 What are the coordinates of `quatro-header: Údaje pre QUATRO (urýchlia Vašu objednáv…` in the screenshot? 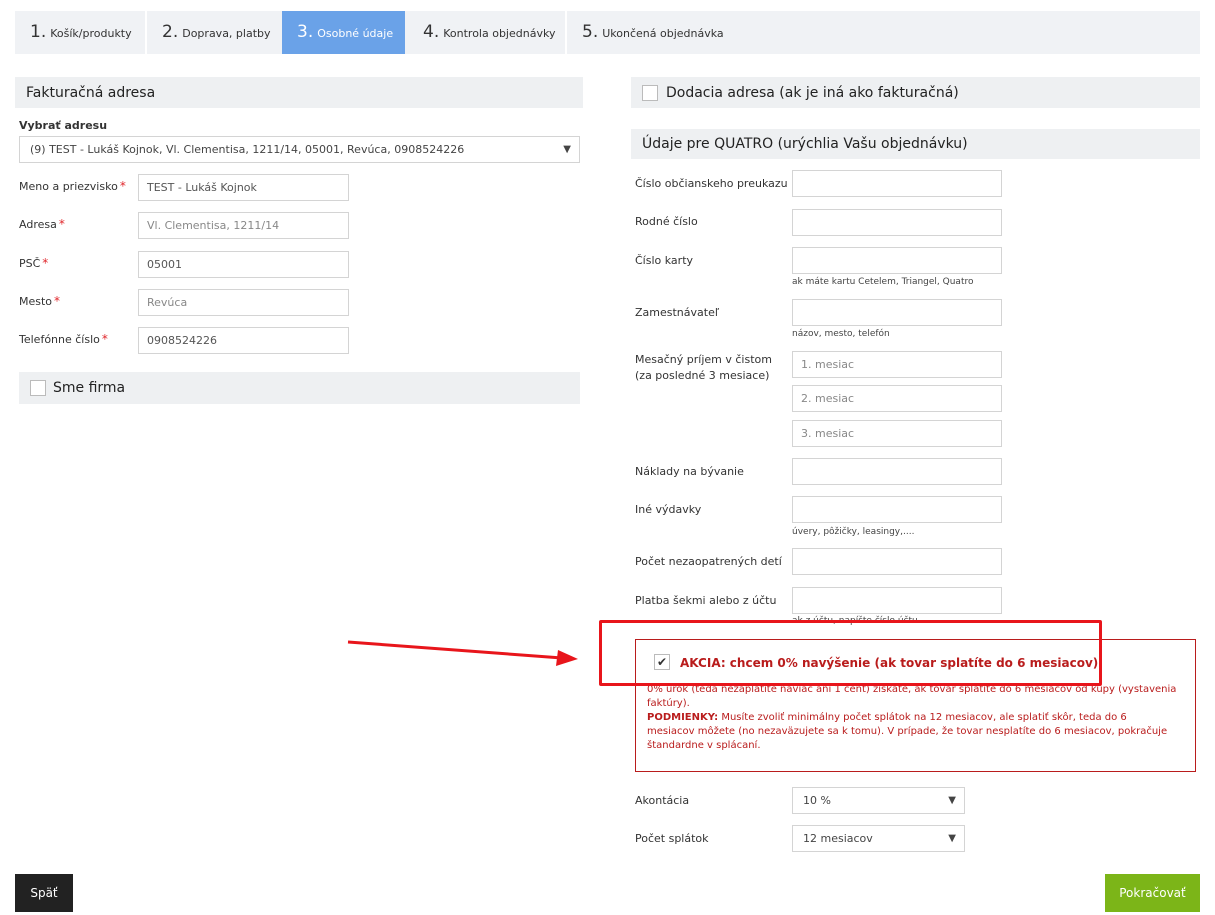 It's located at (915, 144).